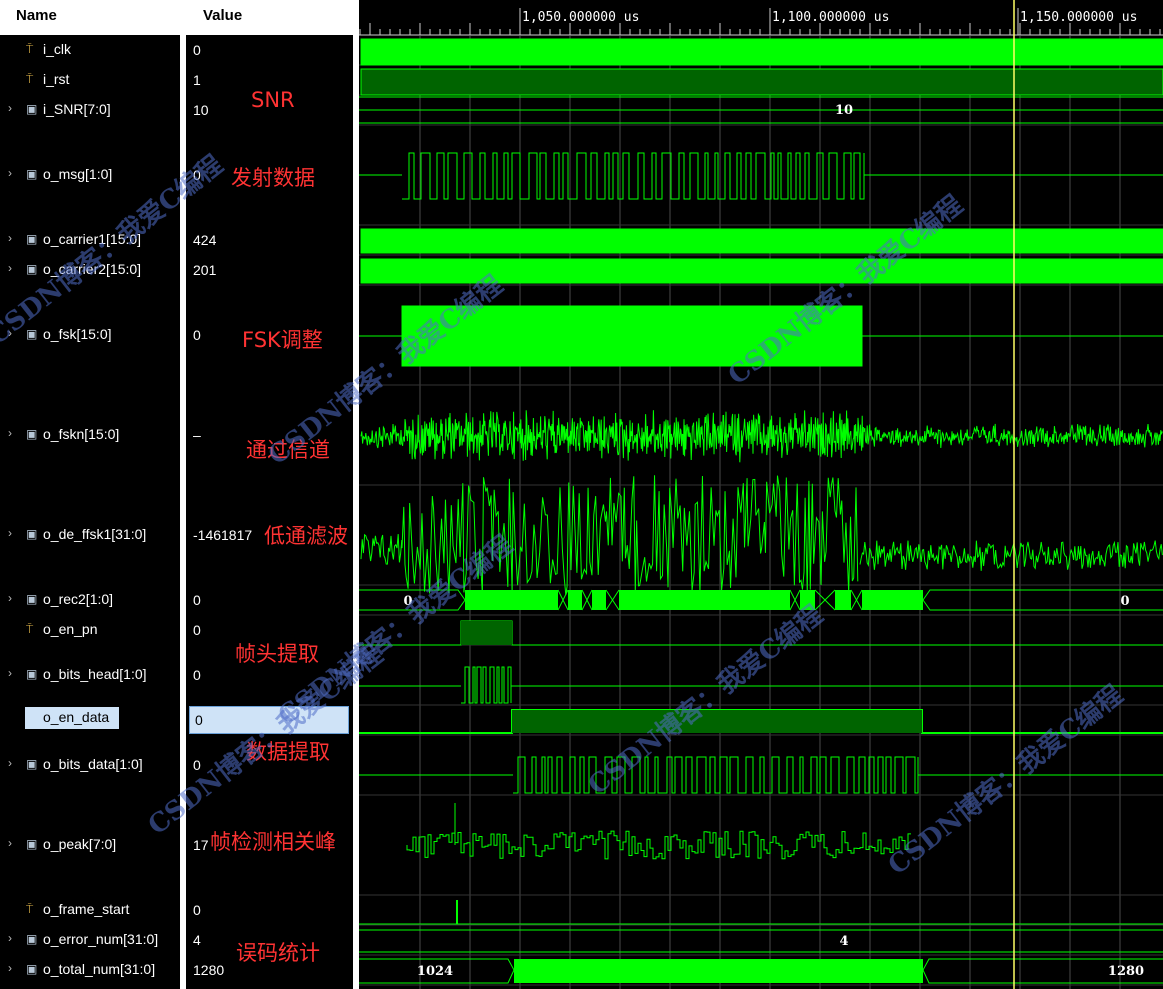 The image size is (1163, 989). What do you see at coordinates (94, 534) in the screenshot?
I see `signal-name: o_de_ffsk1[31:0]` at bounding box center [94, 534].